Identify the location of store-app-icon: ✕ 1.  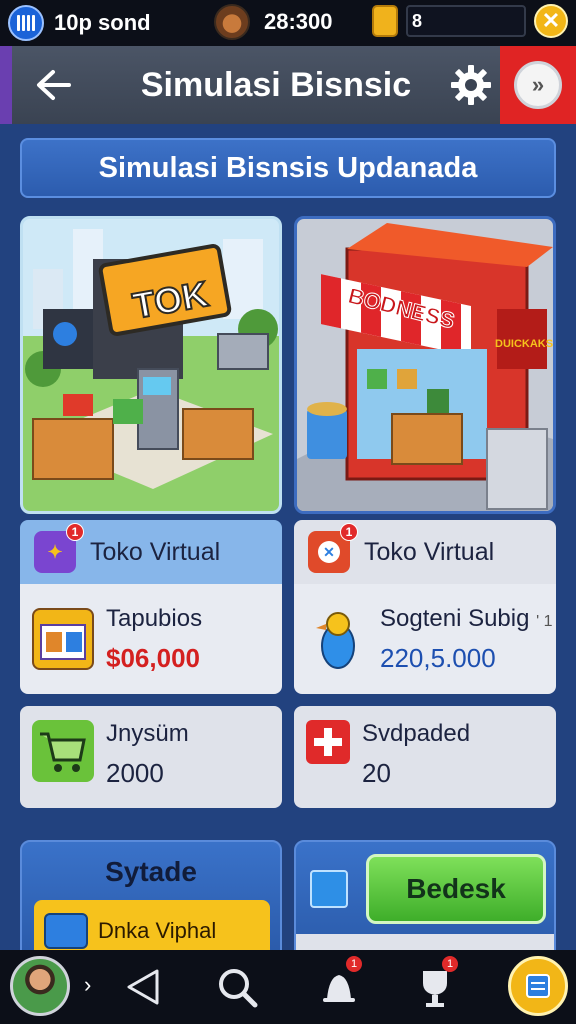
(333, 548).